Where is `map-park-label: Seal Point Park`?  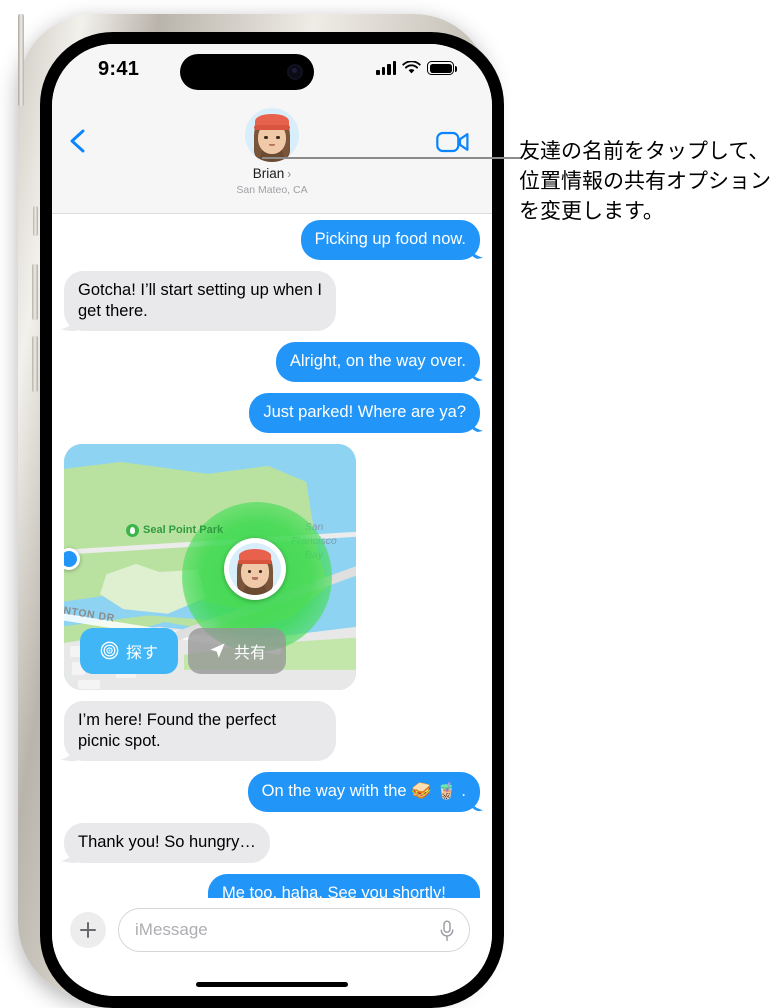
map-park-label: Seal Point Park is located at coordinates (183, 530).